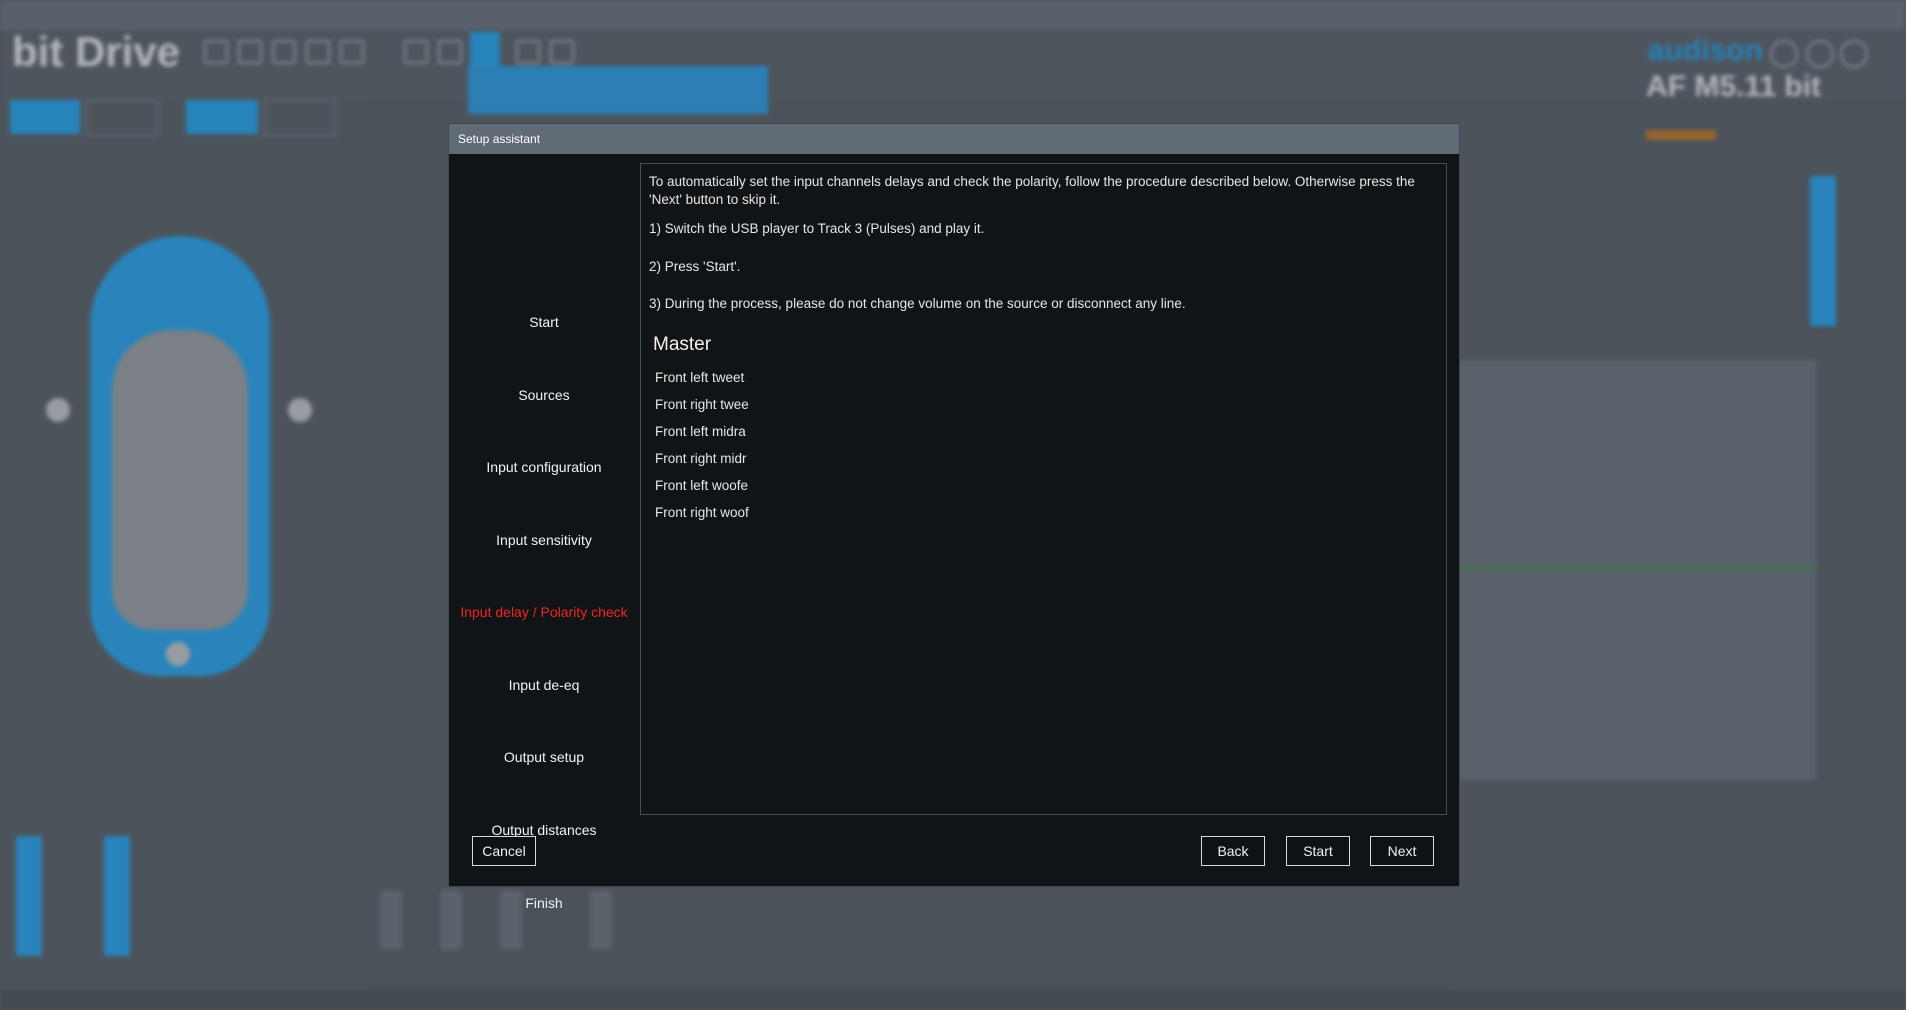 The image size is (1906, 1010). Describe the element at coordinates (702, 431) in the screenshot. I see `channel-item: Front left midra` at that location.